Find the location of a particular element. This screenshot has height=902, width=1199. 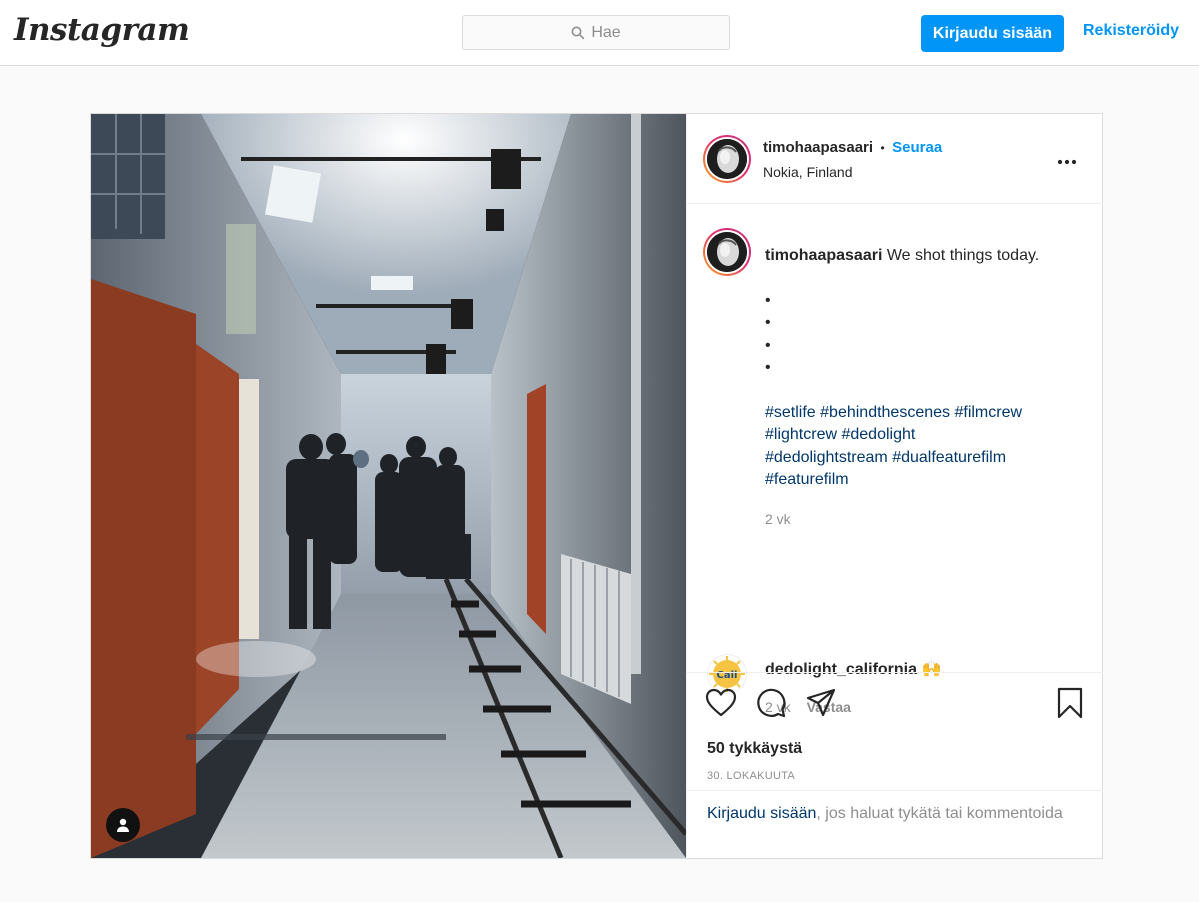

caption-text: We shot things today. is located at coordinates (963, 255).